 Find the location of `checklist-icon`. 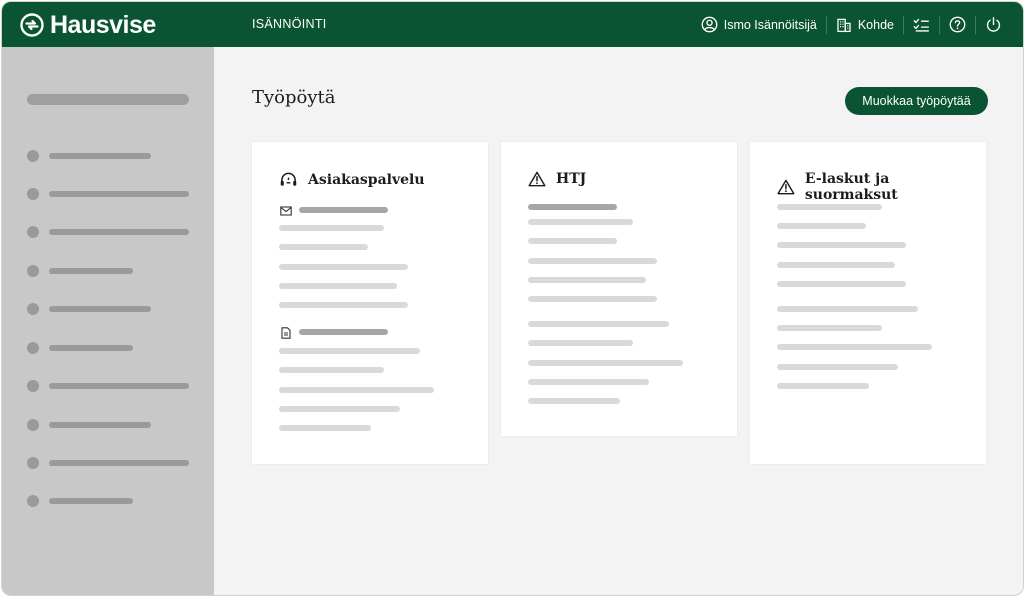

checklist-icon is located at coordinates (921, 25).